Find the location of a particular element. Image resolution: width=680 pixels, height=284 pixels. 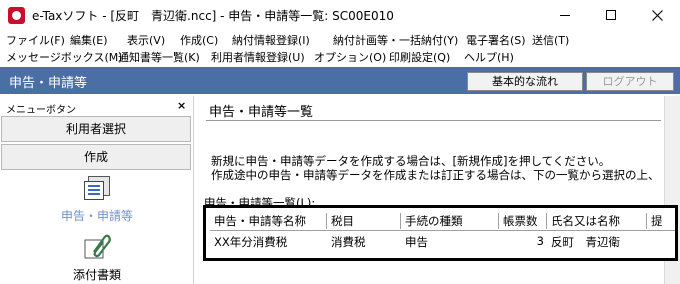

menu-create: 作成(C) is located at coordinates (199, 40).